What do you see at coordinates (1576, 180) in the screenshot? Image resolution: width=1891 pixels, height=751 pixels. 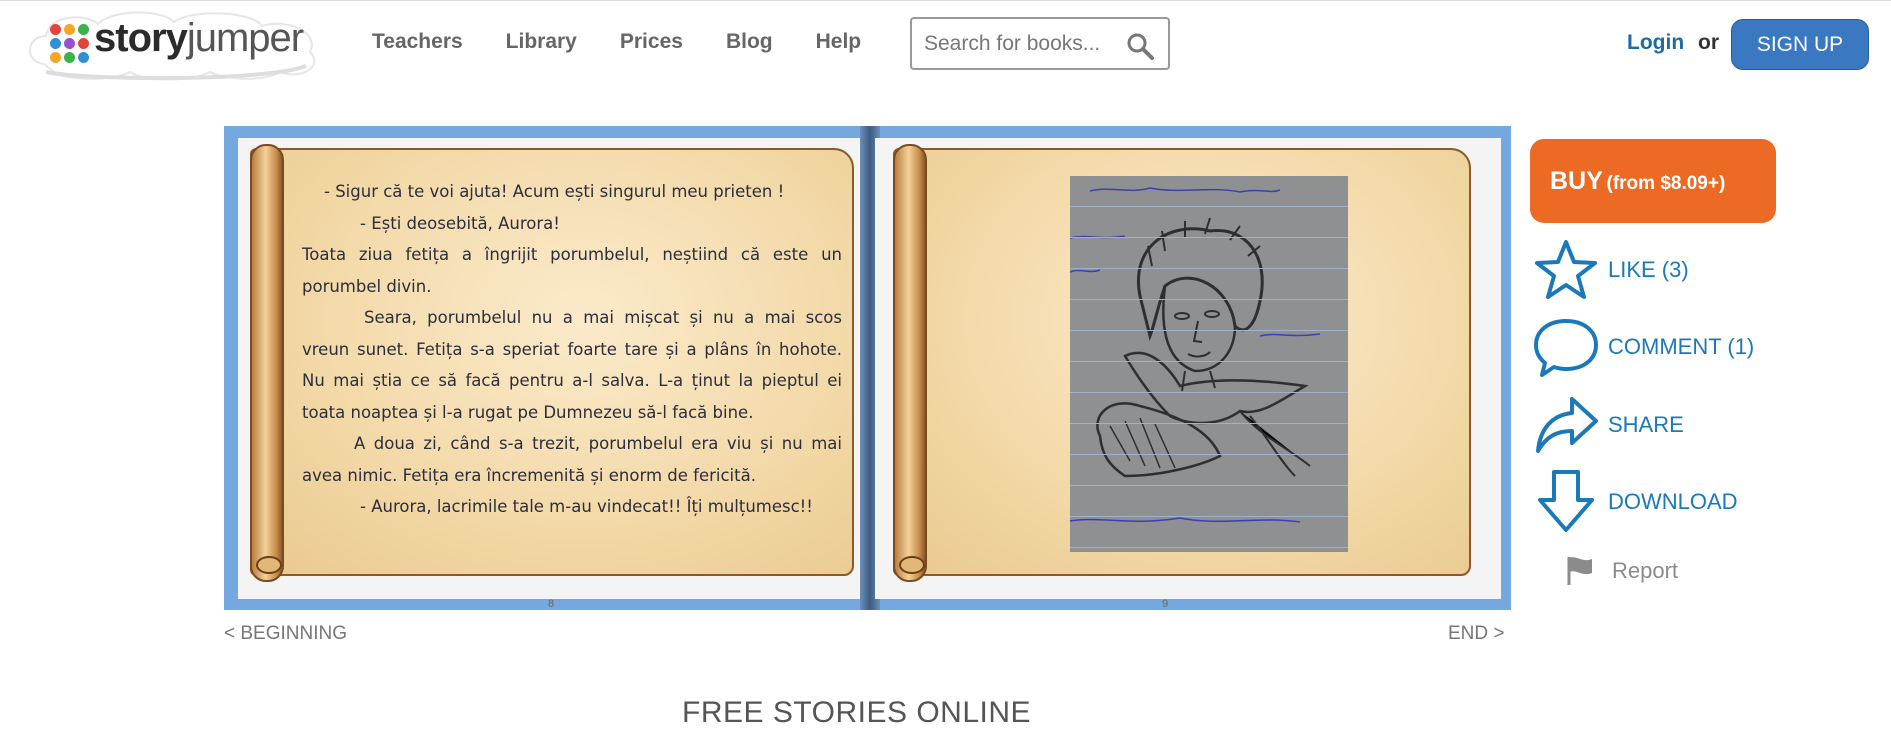 I see `buy-label: BUY` at bounding box center [1576, 180].